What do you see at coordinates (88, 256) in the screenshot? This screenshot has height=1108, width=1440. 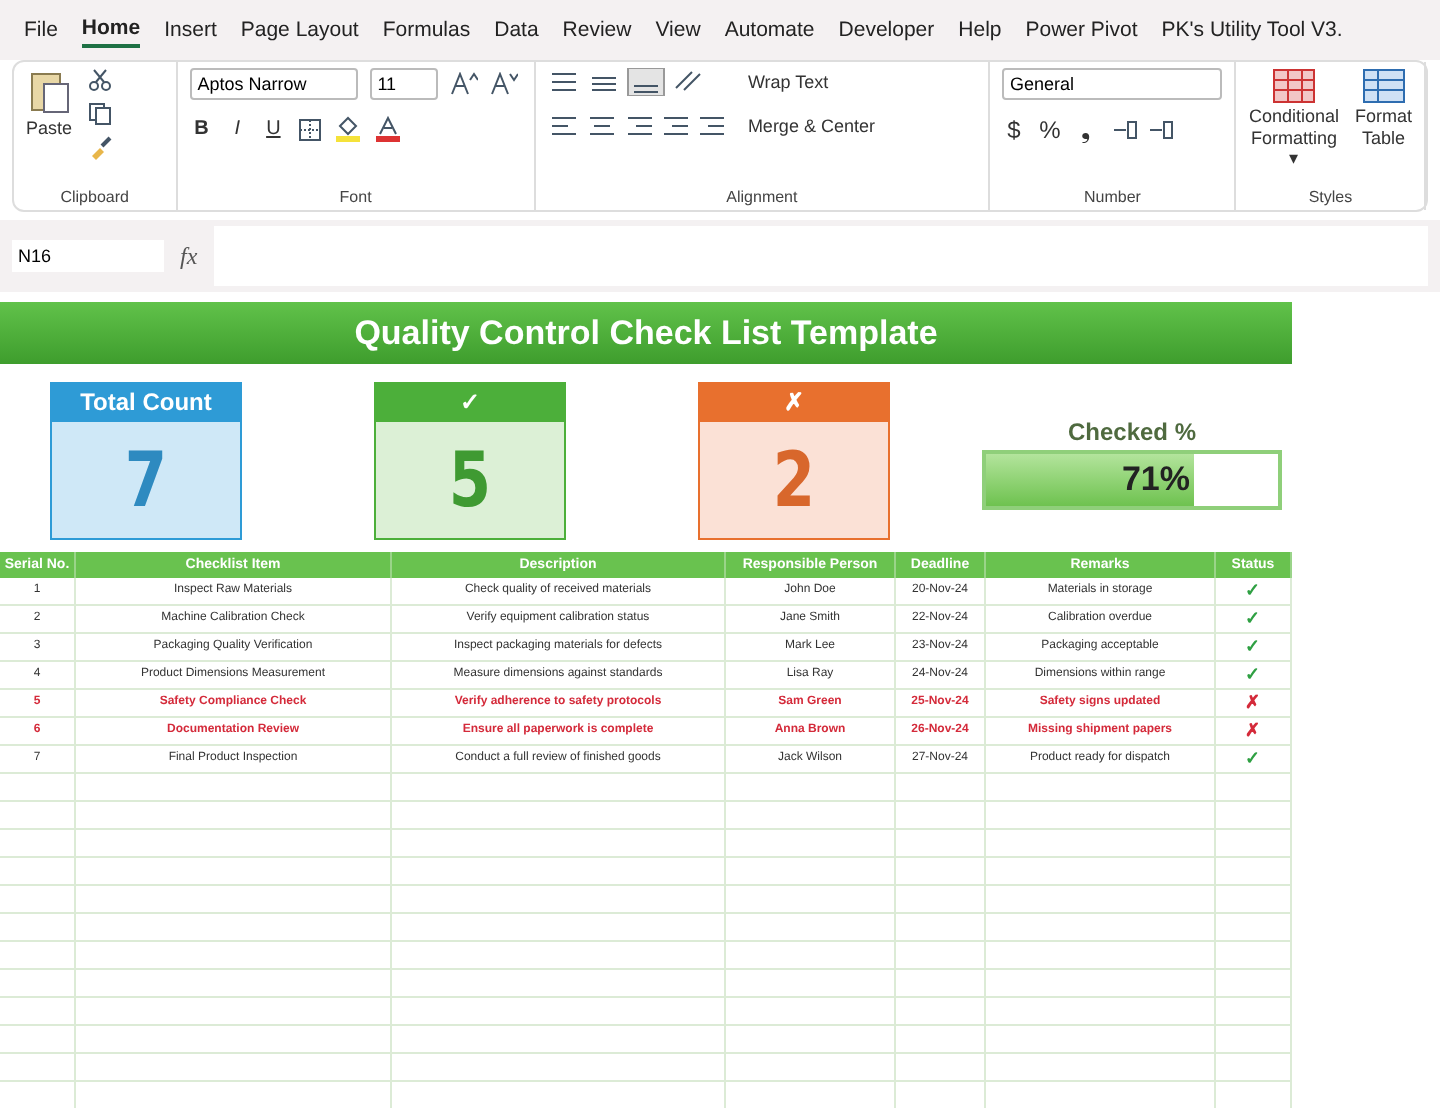 I see `name-box: N16` at bounding box center [88, 256].